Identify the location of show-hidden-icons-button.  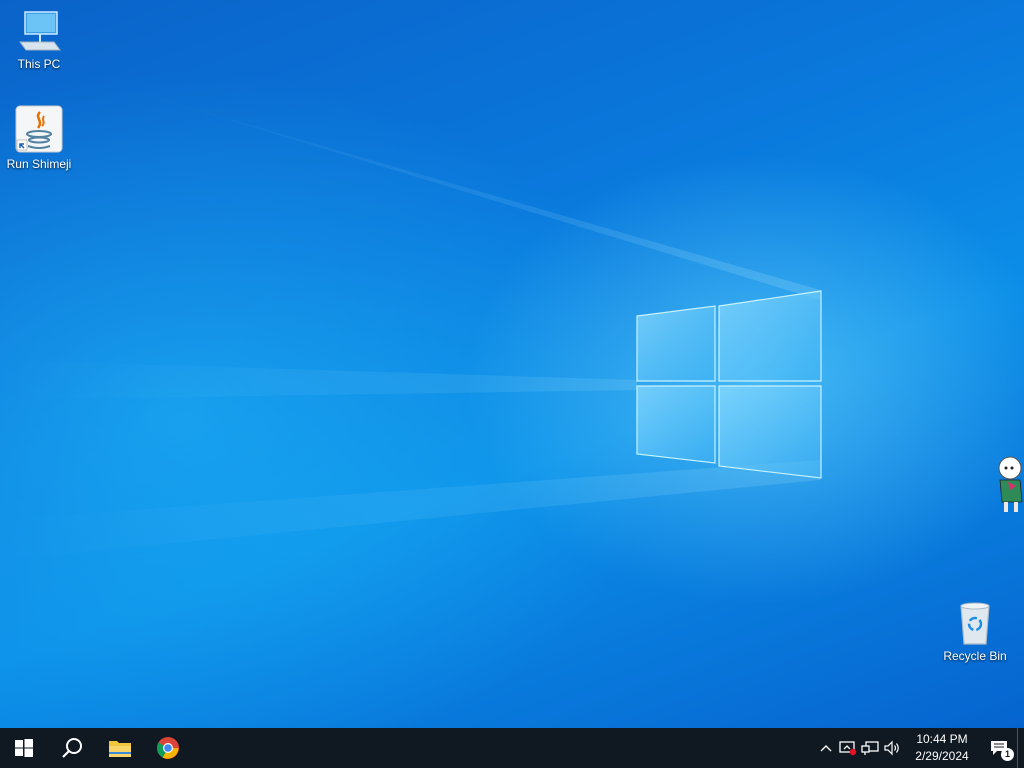
(826, 748).